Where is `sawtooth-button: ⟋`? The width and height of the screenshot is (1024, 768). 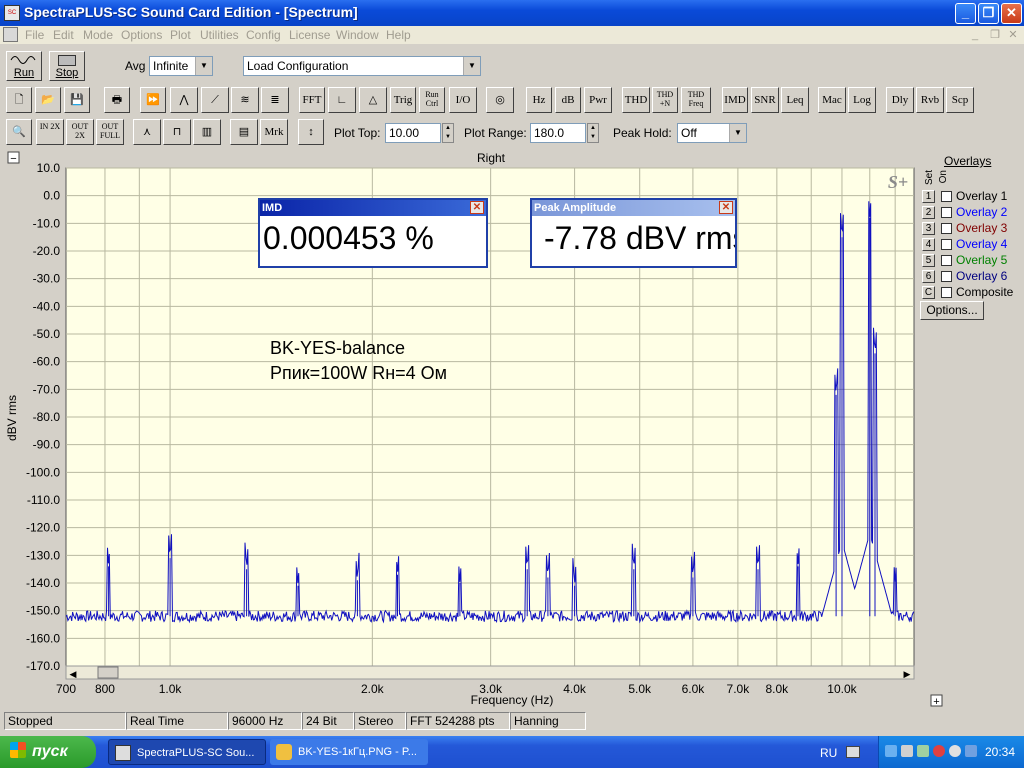 sawtooth-button: ⟋ is located at coordinates (215, 100).